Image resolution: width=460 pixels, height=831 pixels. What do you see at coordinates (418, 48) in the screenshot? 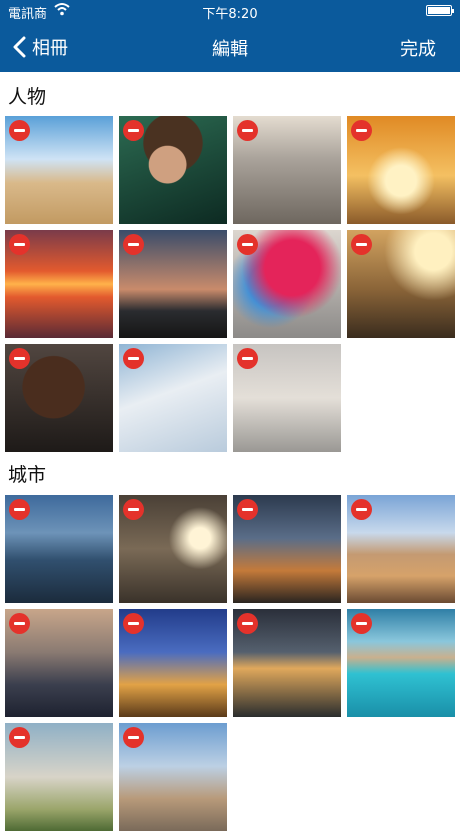
I see `done-button: 完成` at bounding box center [418, 48].